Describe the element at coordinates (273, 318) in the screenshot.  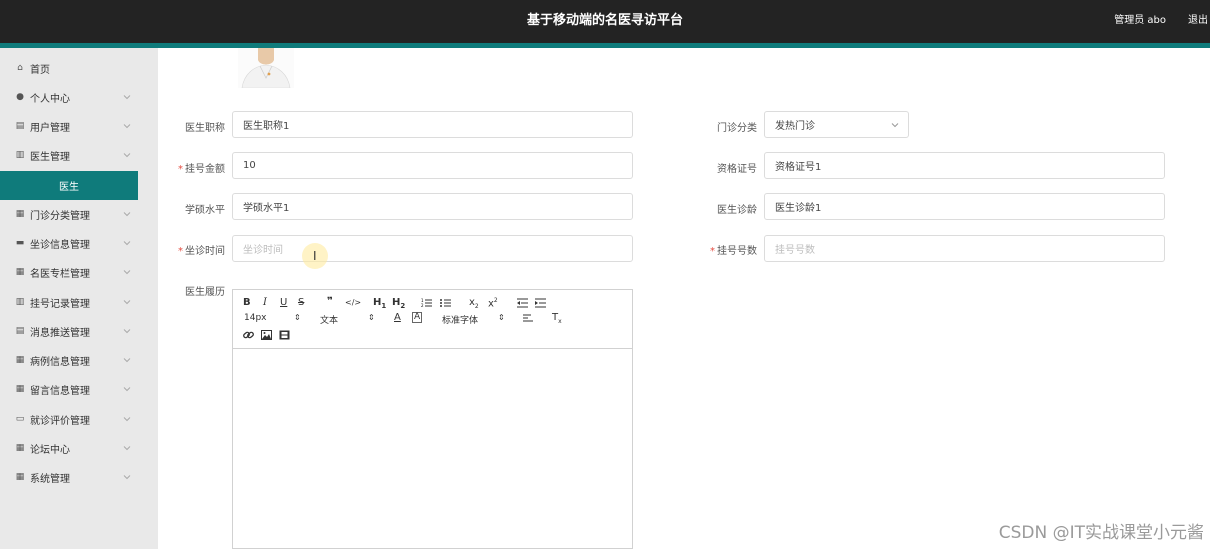
I see `font-size-select: 14px ⇕` at that location.